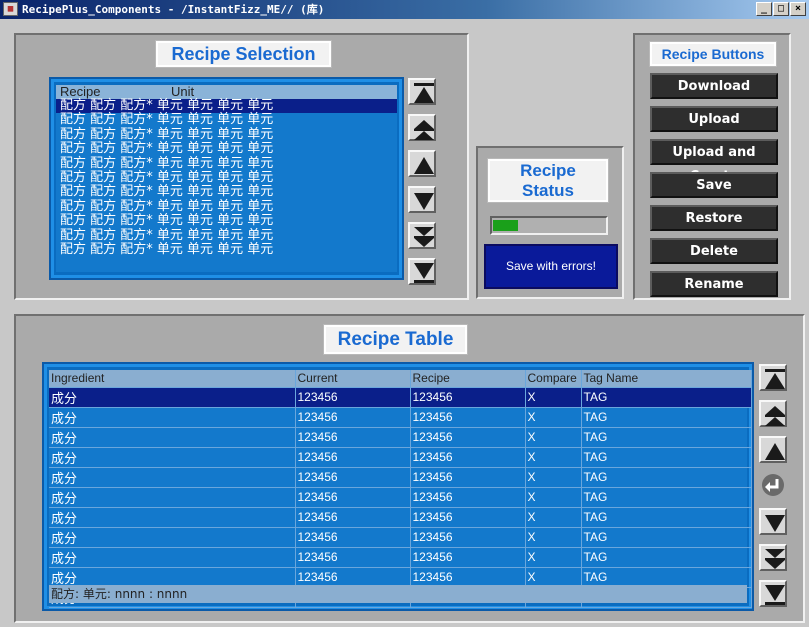  I want to click on ingredient-column-header: Ingredient, so click(172, 379).